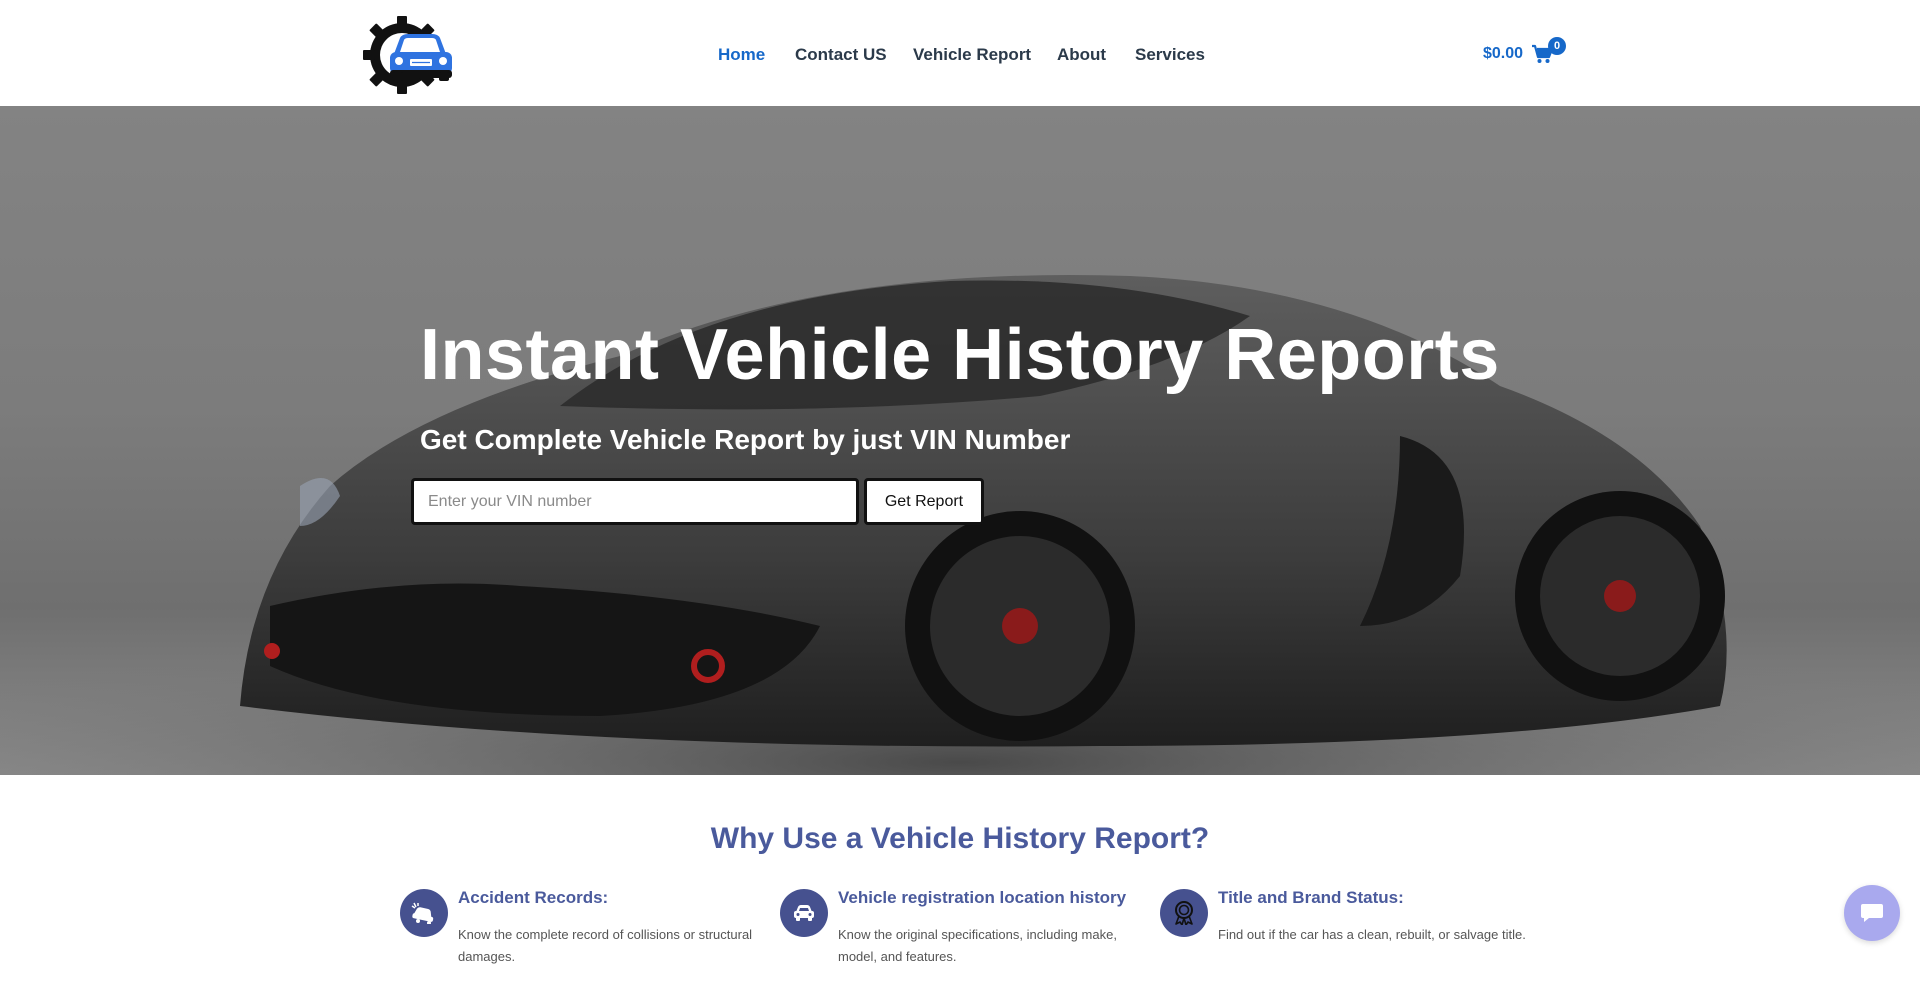 Image resolution: width=1920 pixels, height=993 pixels. Describe the element at coordinates (982, 897) in the screenshot. I see `feature-title: Vehicle registration location history` at that location.